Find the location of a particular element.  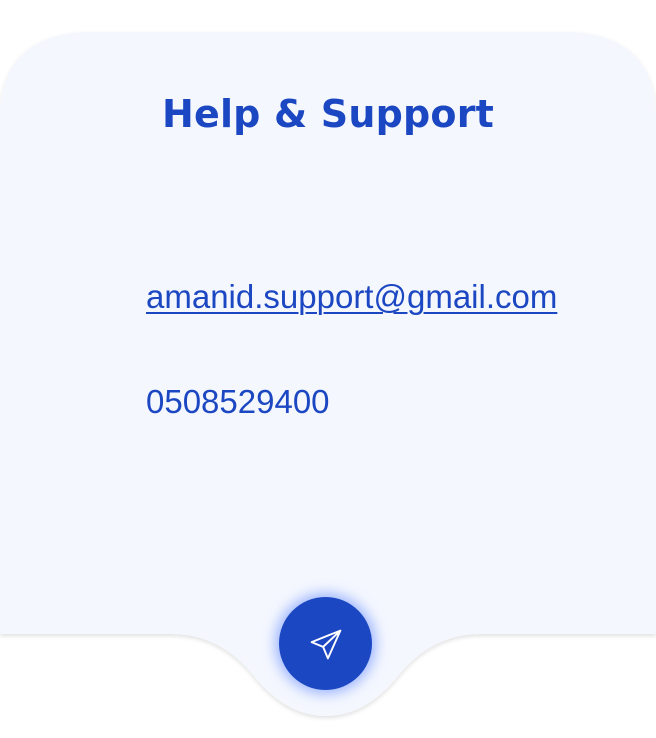

send-button is located at coordinates (325, 643).